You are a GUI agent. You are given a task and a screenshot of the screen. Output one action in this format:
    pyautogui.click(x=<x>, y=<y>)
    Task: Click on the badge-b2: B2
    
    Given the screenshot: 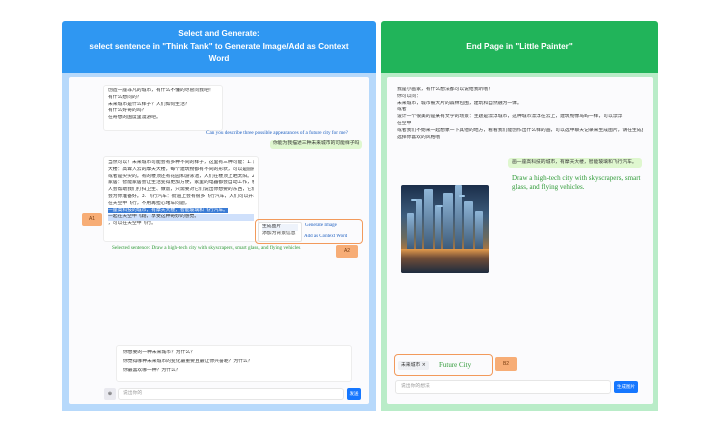 What is the action you would take?
    pyautogui.click(x=506, y=364)
    